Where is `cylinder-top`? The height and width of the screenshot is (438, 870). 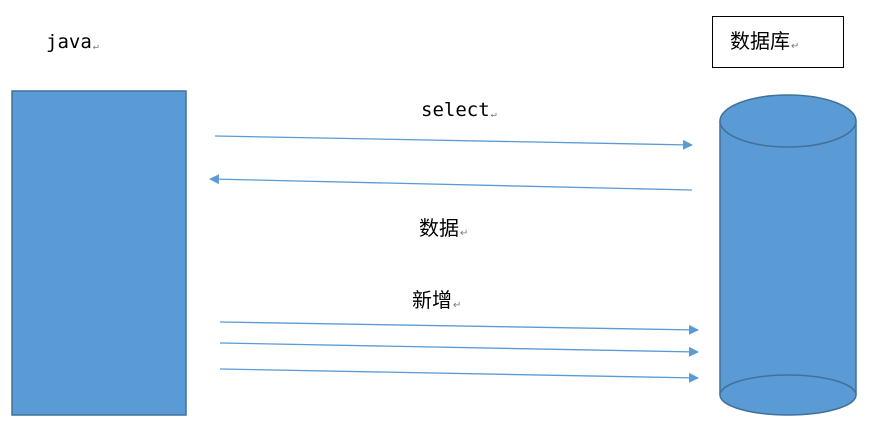 cylinder-top is located at coordinates (788, 121).